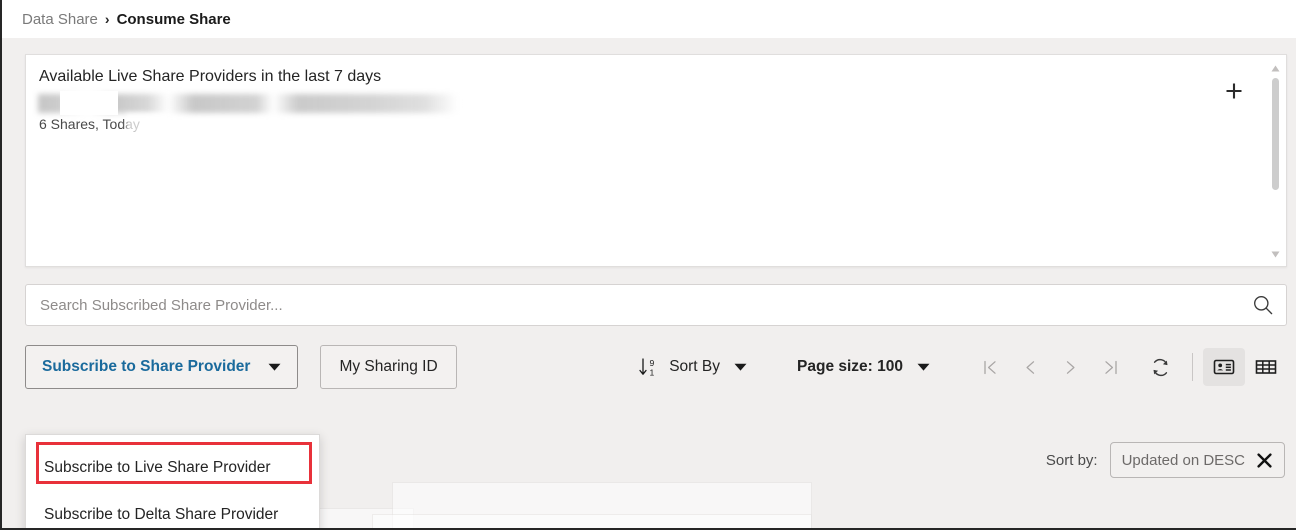  What do you see at coordinates (695, 366) in the screenshot?
I see `sort-by-label: Sort By` at bounding box center [695, 366].